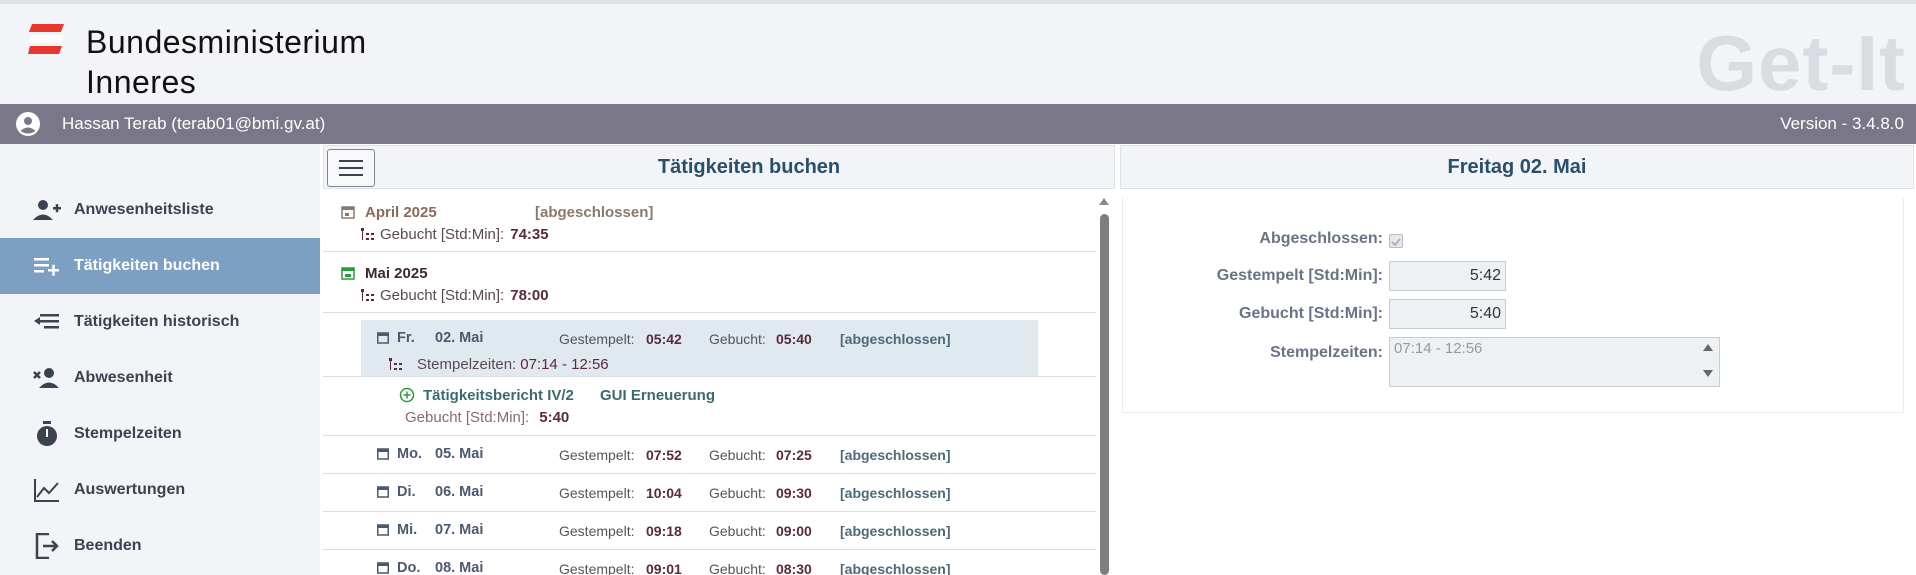 The height and width of the screenshot is (575, 1916). Describe the element at coordinates (664, 339) in the screenshot. I see `stamped-value: 05:42` at that location.